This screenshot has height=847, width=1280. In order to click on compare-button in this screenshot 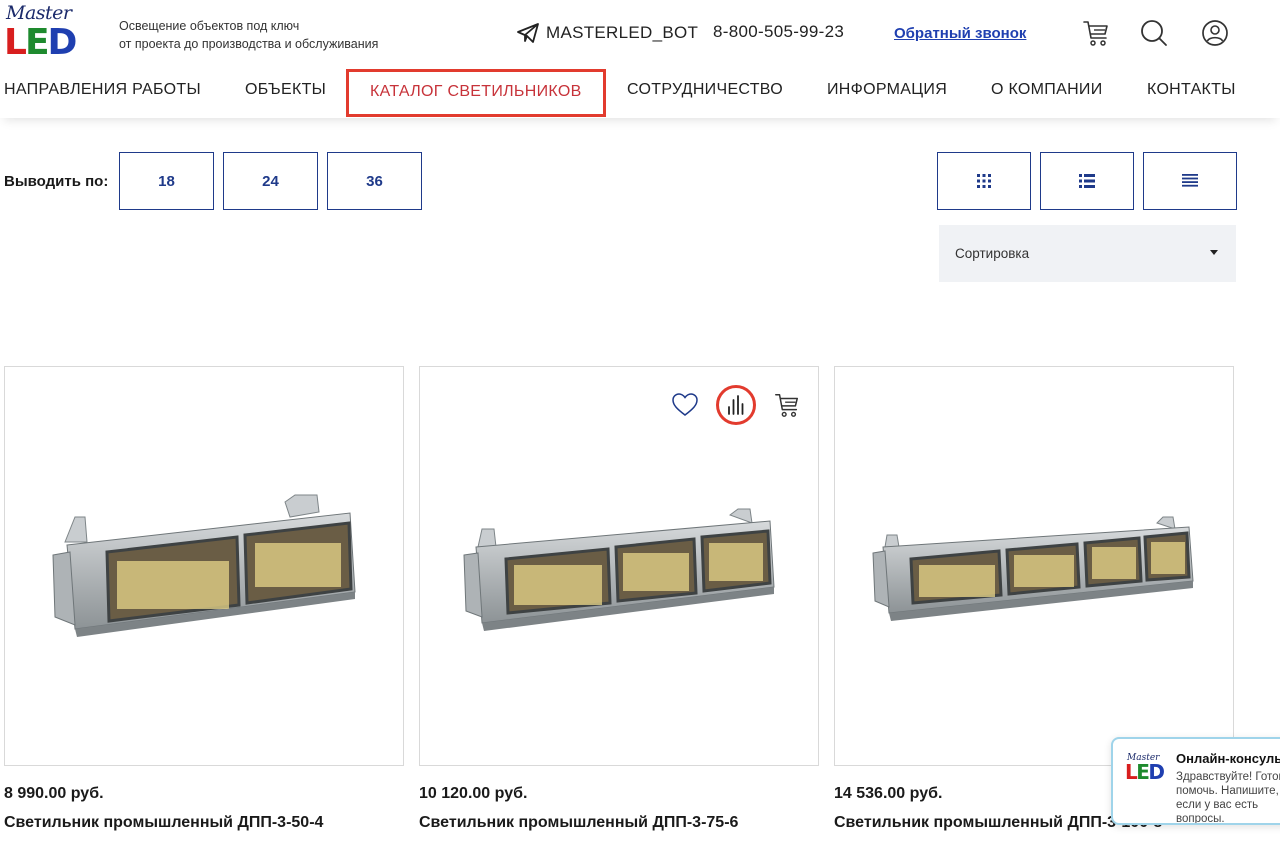, I will do `click(736, 405)`.